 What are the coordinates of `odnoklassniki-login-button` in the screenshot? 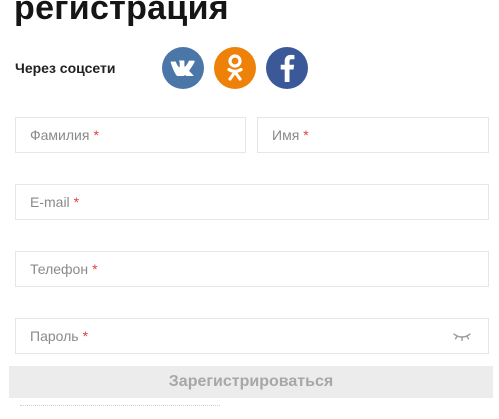 It's located at (235, 68).